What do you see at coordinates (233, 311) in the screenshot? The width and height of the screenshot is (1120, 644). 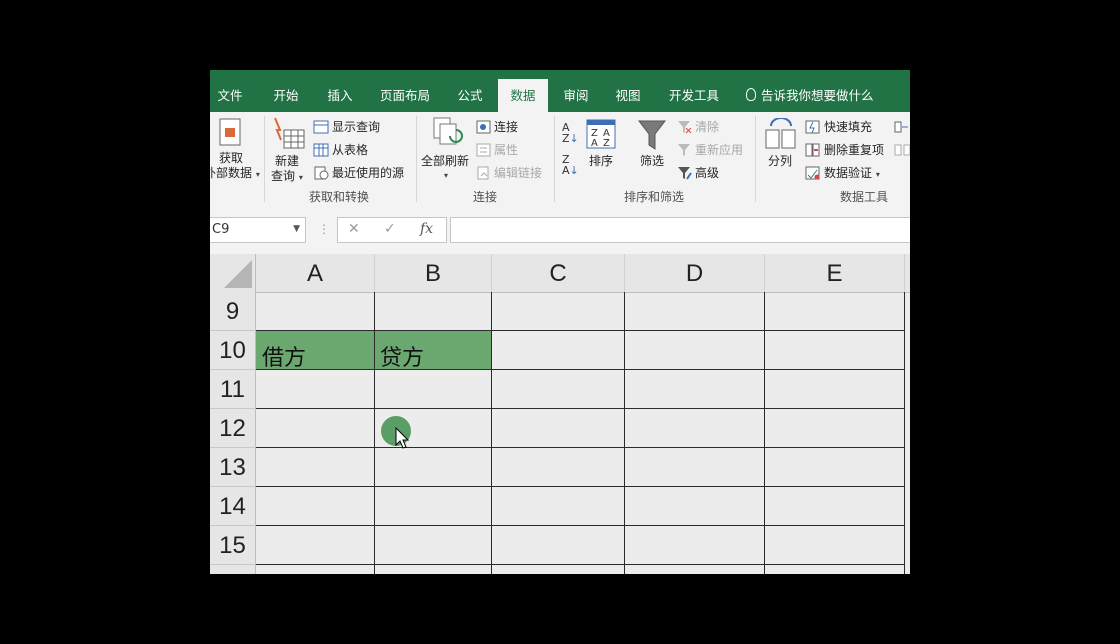 I see `row-header-9: 9` at bounding box center [233, 311].